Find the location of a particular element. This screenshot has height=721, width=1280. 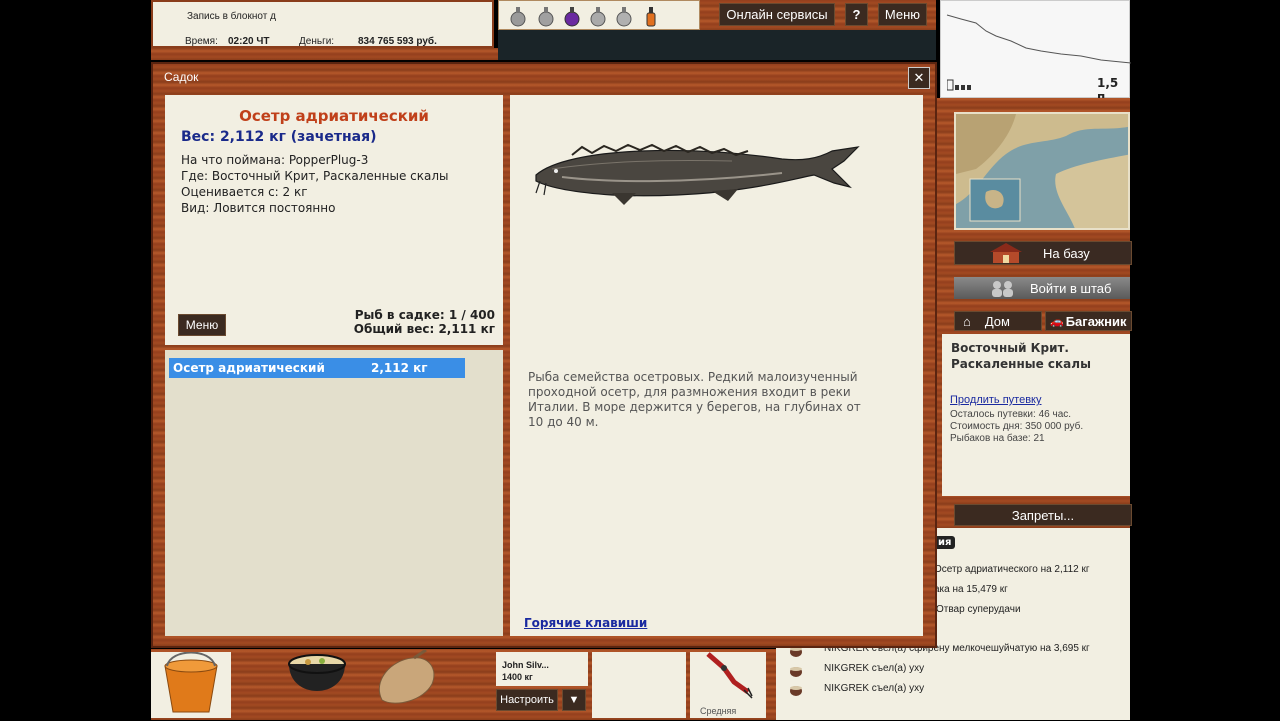

top-dark-strip is located at coordinates (717, 45).